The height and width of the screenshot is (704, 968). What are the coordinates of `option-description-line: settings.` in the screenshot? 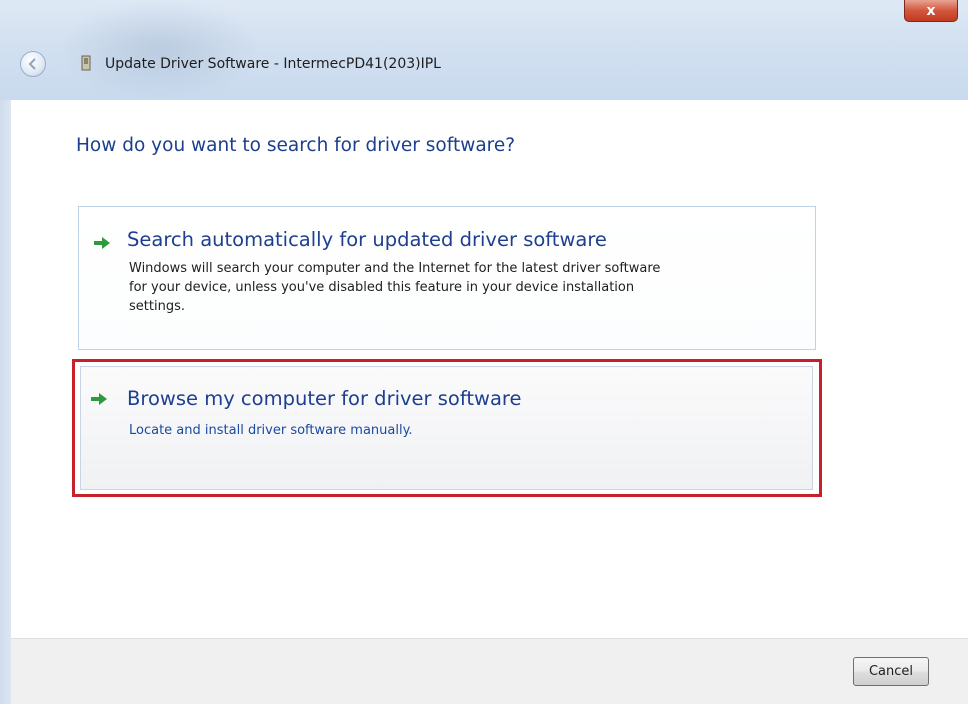 It's located at (157, 306).